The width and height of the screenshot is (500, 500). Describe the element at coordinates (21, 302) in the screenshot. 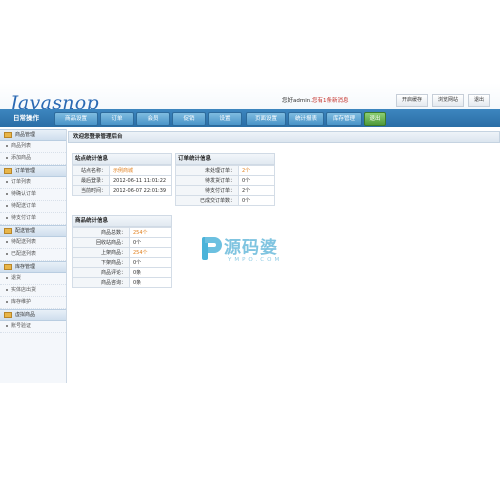

I see `sidebar-item-label: 库存维护` at that location.